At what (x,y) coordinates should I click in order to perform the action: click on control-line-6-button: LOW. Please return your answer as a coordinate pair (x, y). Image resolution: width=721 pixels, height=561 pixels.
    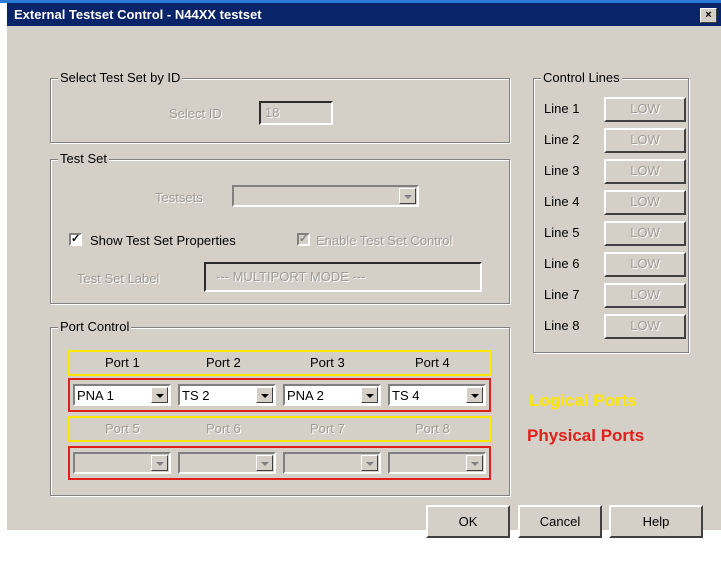
    Looking at the image, I should click on (645, 264).